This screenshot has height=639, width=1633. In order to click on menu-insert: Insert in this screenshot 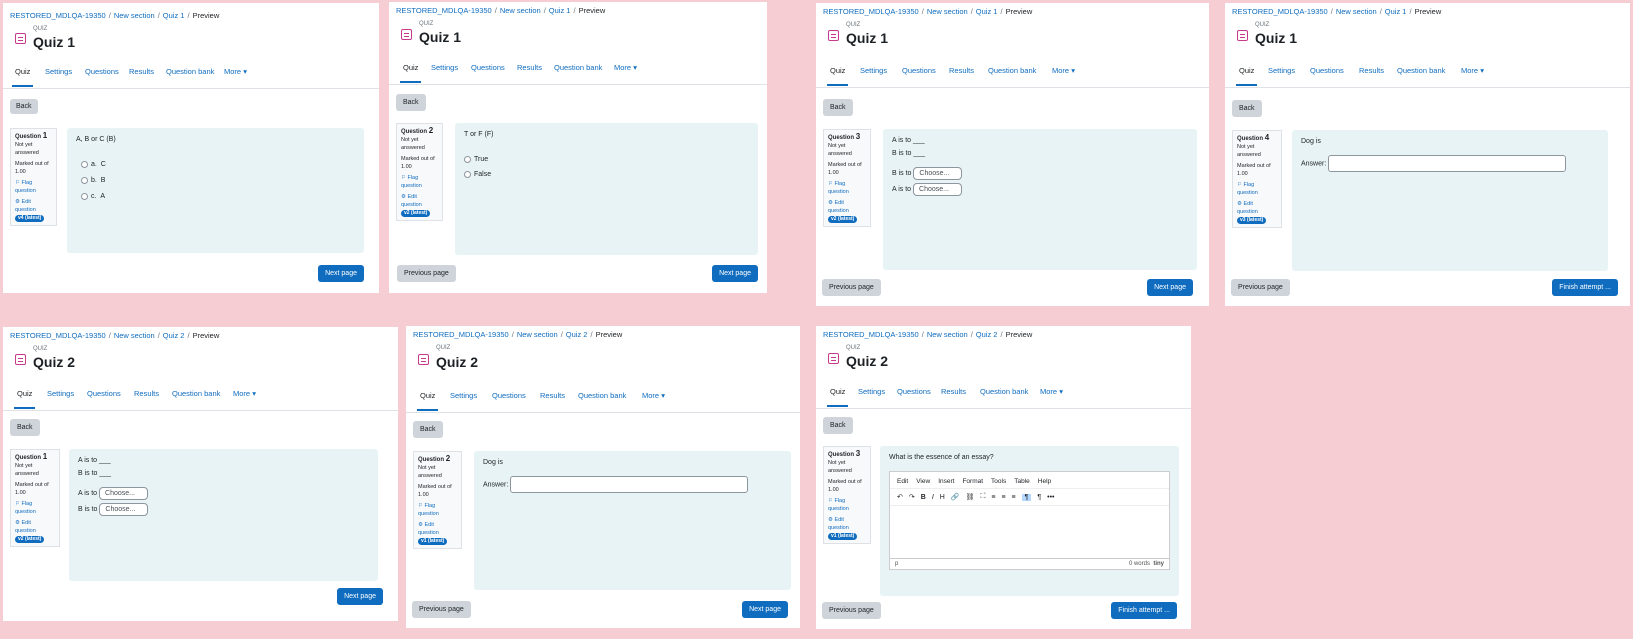, I will do `click(946, 481)`.